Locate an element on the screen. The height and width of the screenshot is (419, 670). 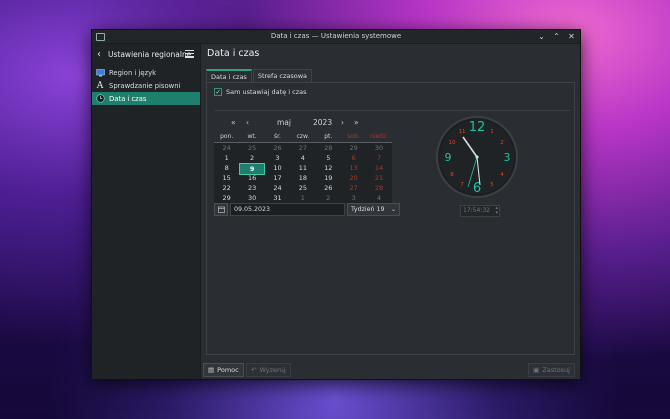
weekday-header: pon. is located at coordinates (227, 136).